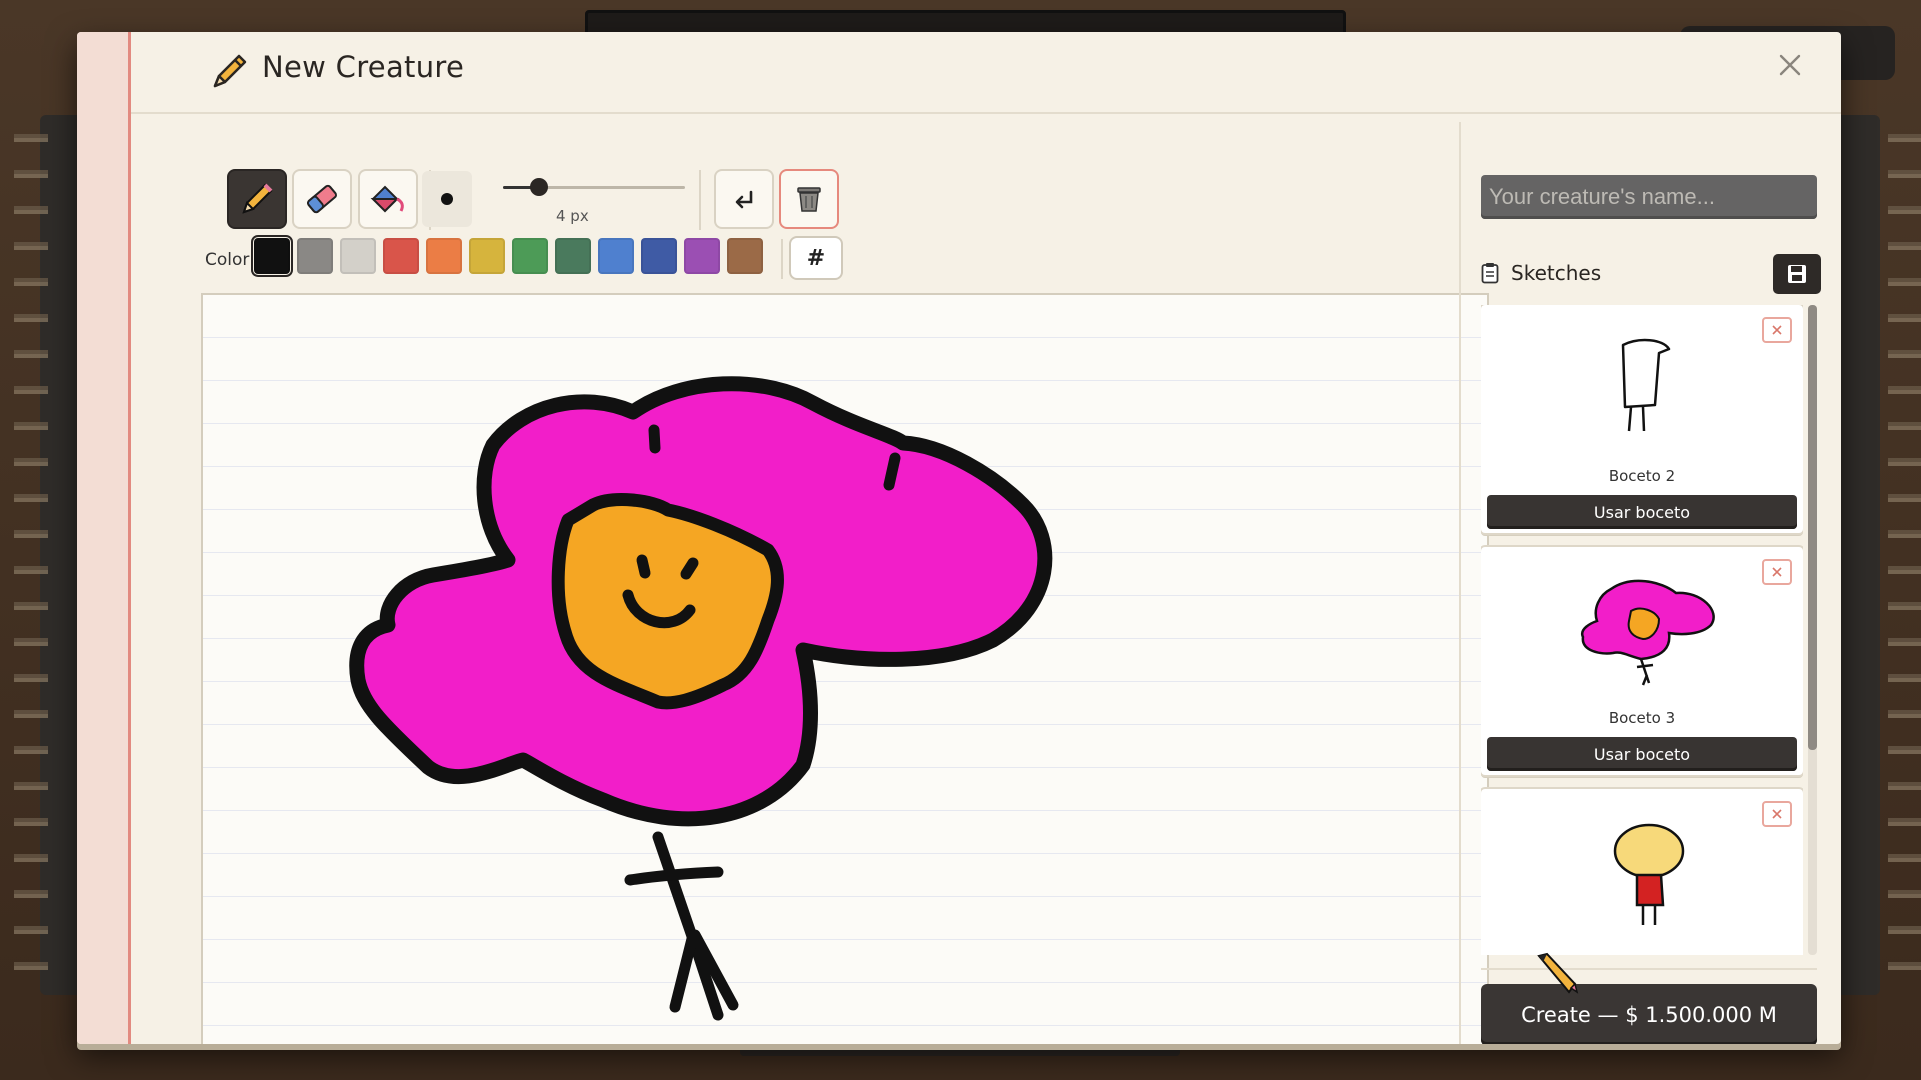 This screenshot has height=1080, width=1921. Describe the element at coordinates (1649, 1014) in the screenshot. I see `create-creature-button: Create — $ 1.500.000 M` at that location.